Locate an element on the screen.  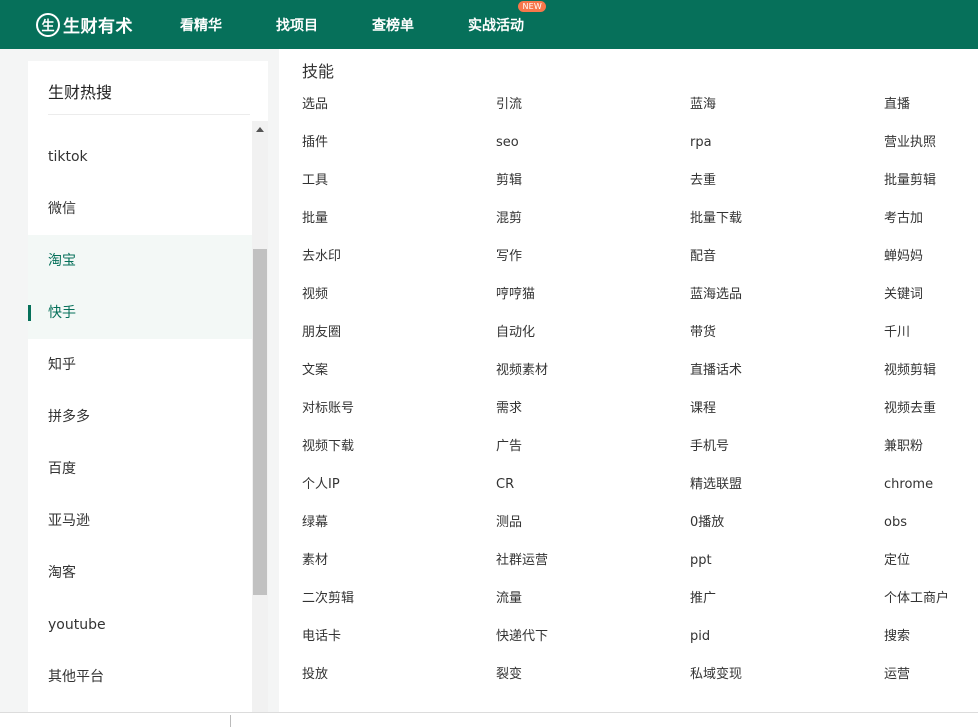
skill-tag: 精选联盟 is located at coordinates (787, 494).